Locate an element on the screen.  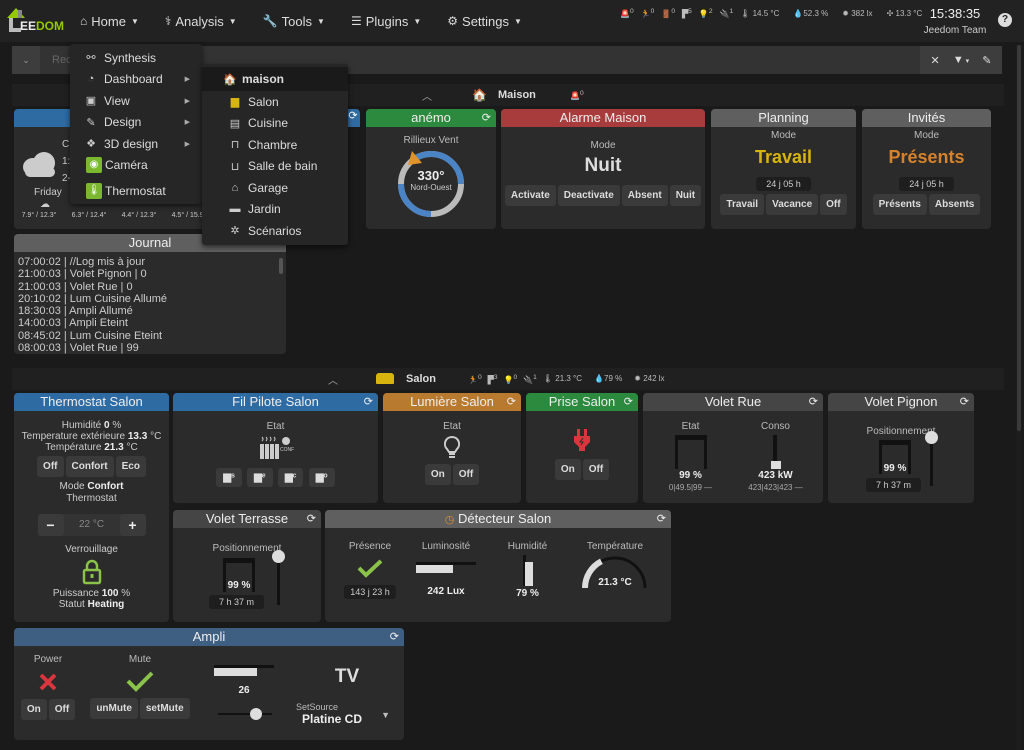
hors-gel-button: ▆ˢ is located at coordinates (229, 477).